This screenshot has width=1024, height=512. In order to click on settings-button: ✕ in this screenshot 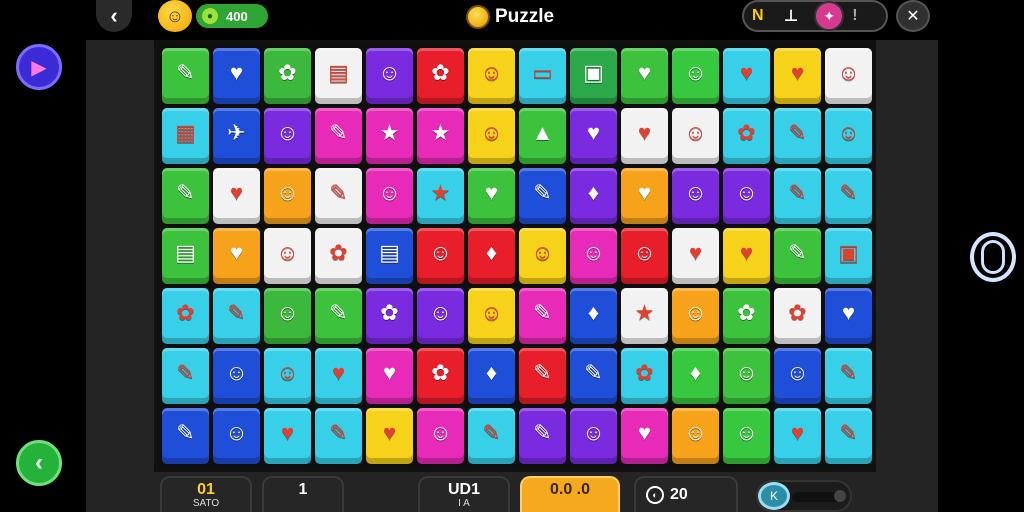, I will do `click(913, 16)`.